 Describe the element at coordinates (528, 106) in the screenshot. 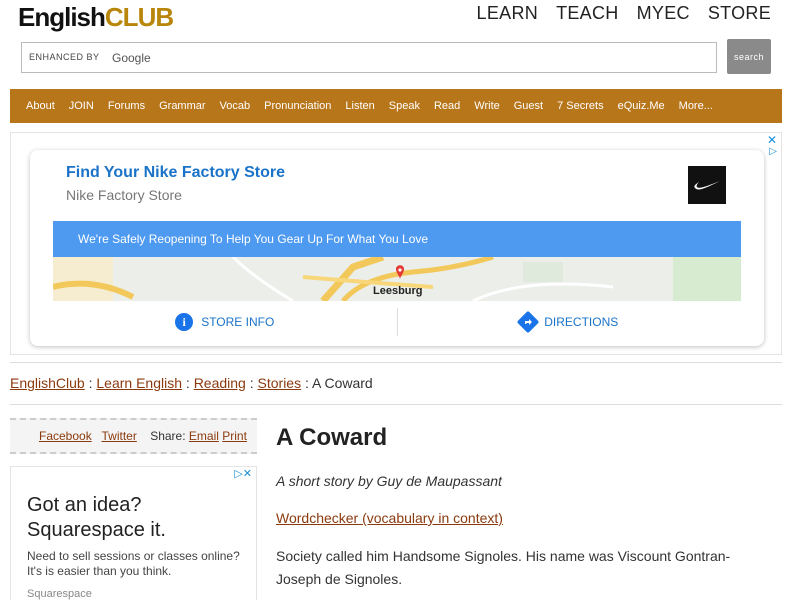

I see `menu-guest: Guest` at that location.